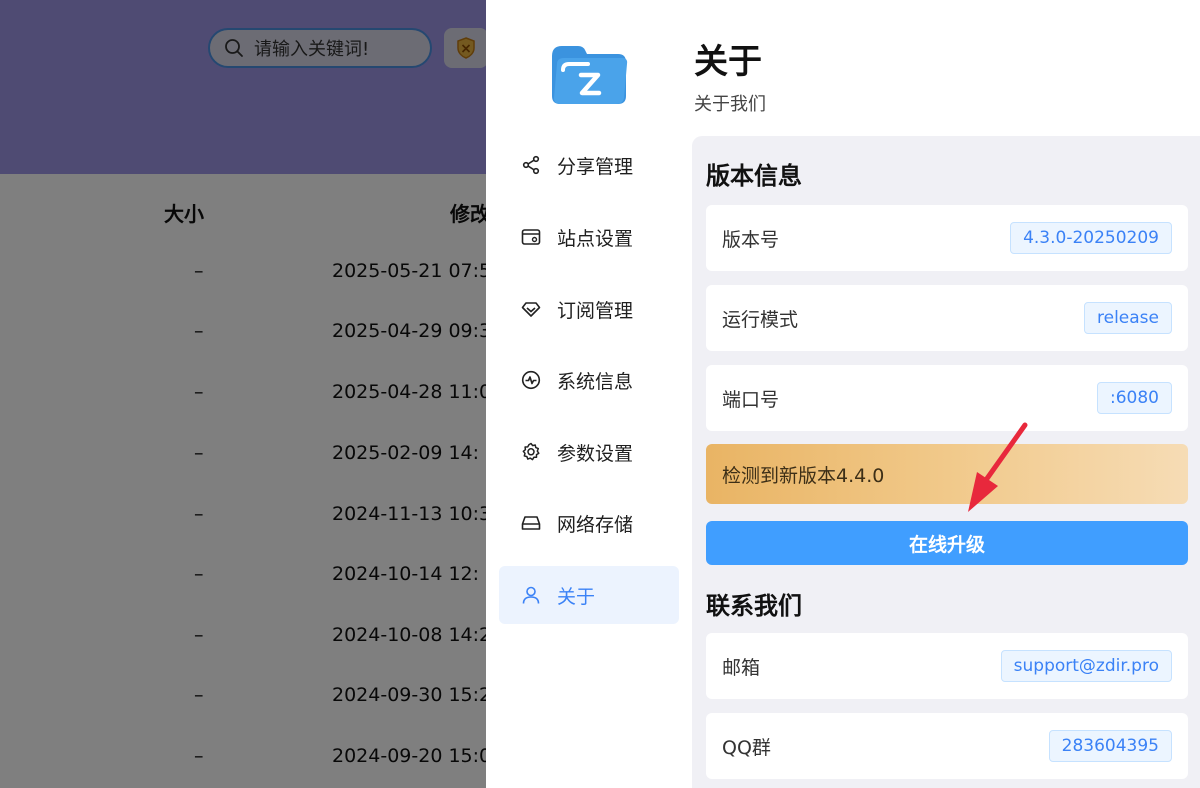  I want to click on info-label: 端口号, so click(751, 399).